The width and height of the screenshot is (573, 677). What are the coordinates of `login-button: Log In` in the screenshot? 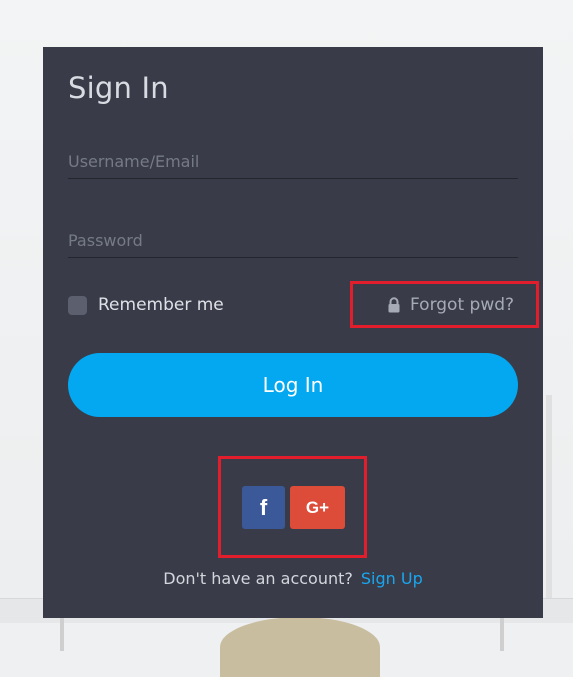 It's located at (293, 385).